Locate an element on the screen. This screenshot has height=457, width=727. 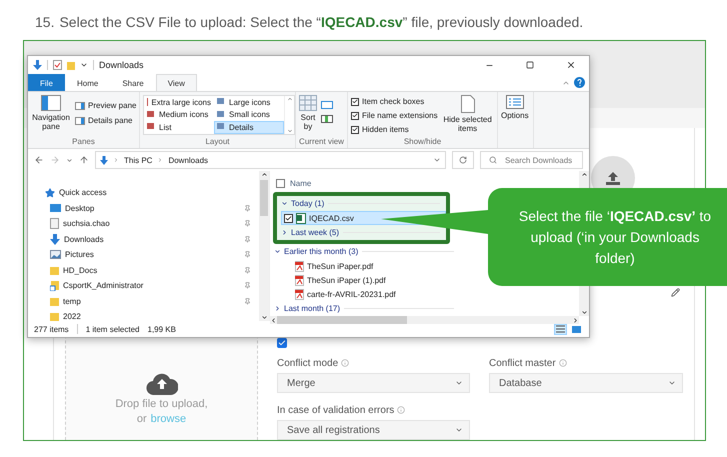
hide-selected-button: Hide selected items is located at coordinates (468, 114).